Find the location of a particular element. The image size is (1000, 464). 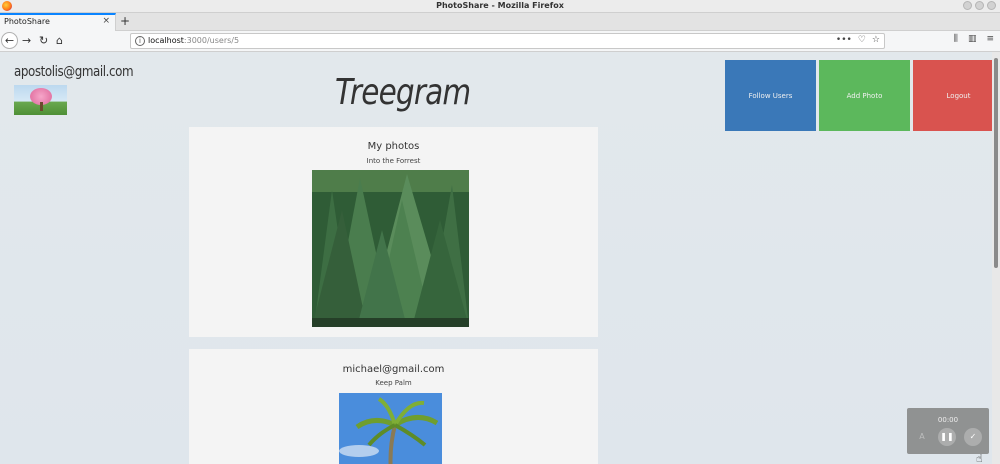

close-window-icon is located at coordinates (991, 5).